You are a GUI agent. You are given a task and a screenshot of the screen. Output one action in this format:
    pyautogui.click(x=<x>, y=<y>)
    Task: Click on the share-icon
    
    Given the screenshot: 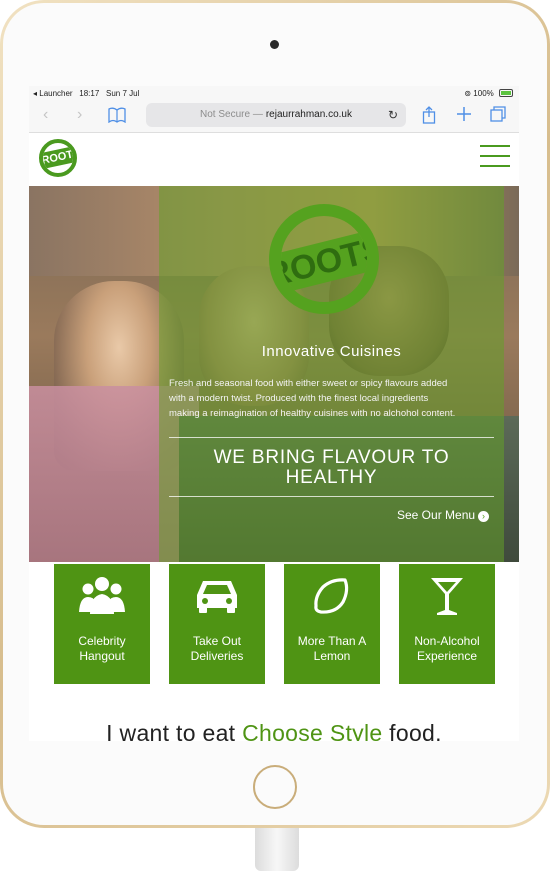 What is the action you would take?
    pyautogui.click(x=429, y=117)
    